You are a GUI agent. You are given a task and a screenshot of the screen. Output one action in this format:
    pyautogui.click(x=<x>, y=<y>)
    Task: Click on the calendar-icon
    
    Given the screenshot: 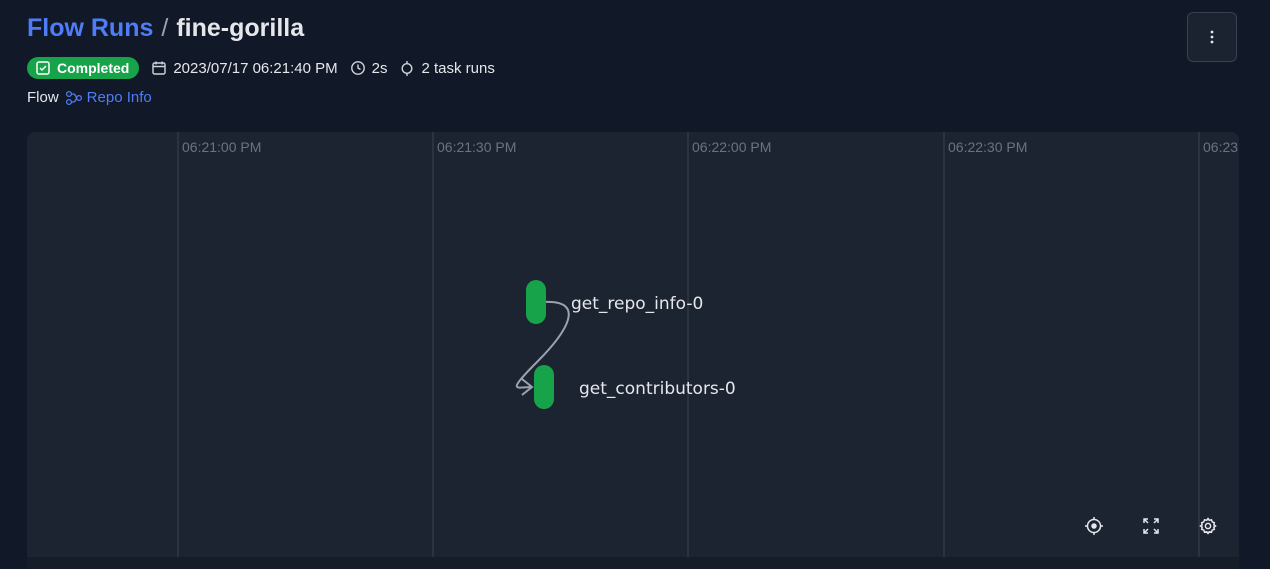 What is the action you would take?
    pyautogui.click(x=159, y=68)
    